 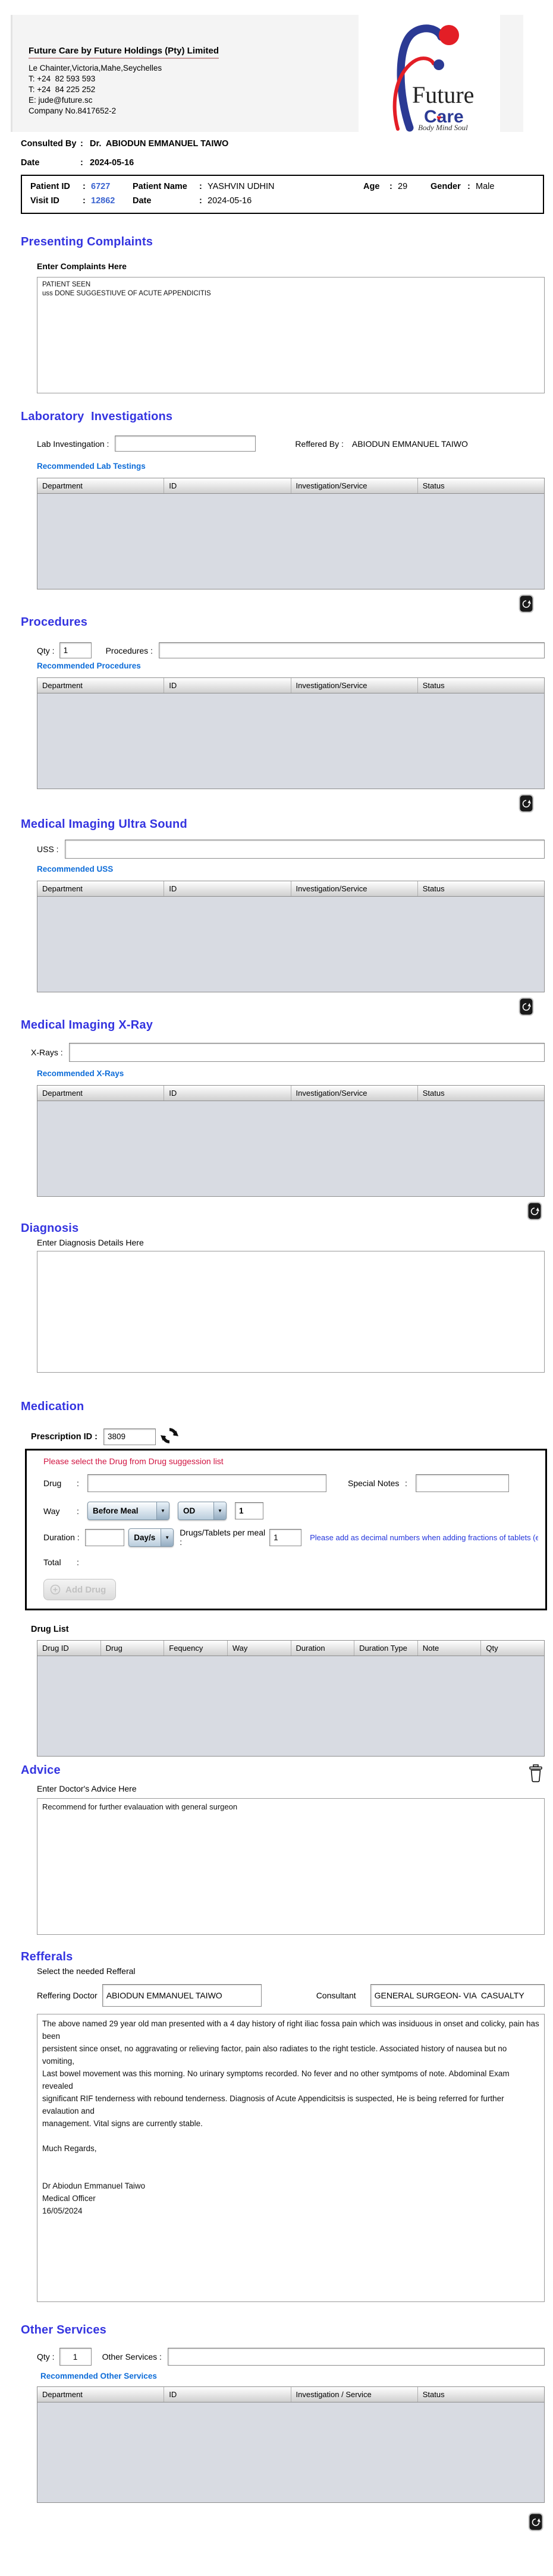 What do you see at coordinates (145, 1538) in the screenshot?
I see `duration-unit-value: Day/s` at bounding box center [145, 1538].